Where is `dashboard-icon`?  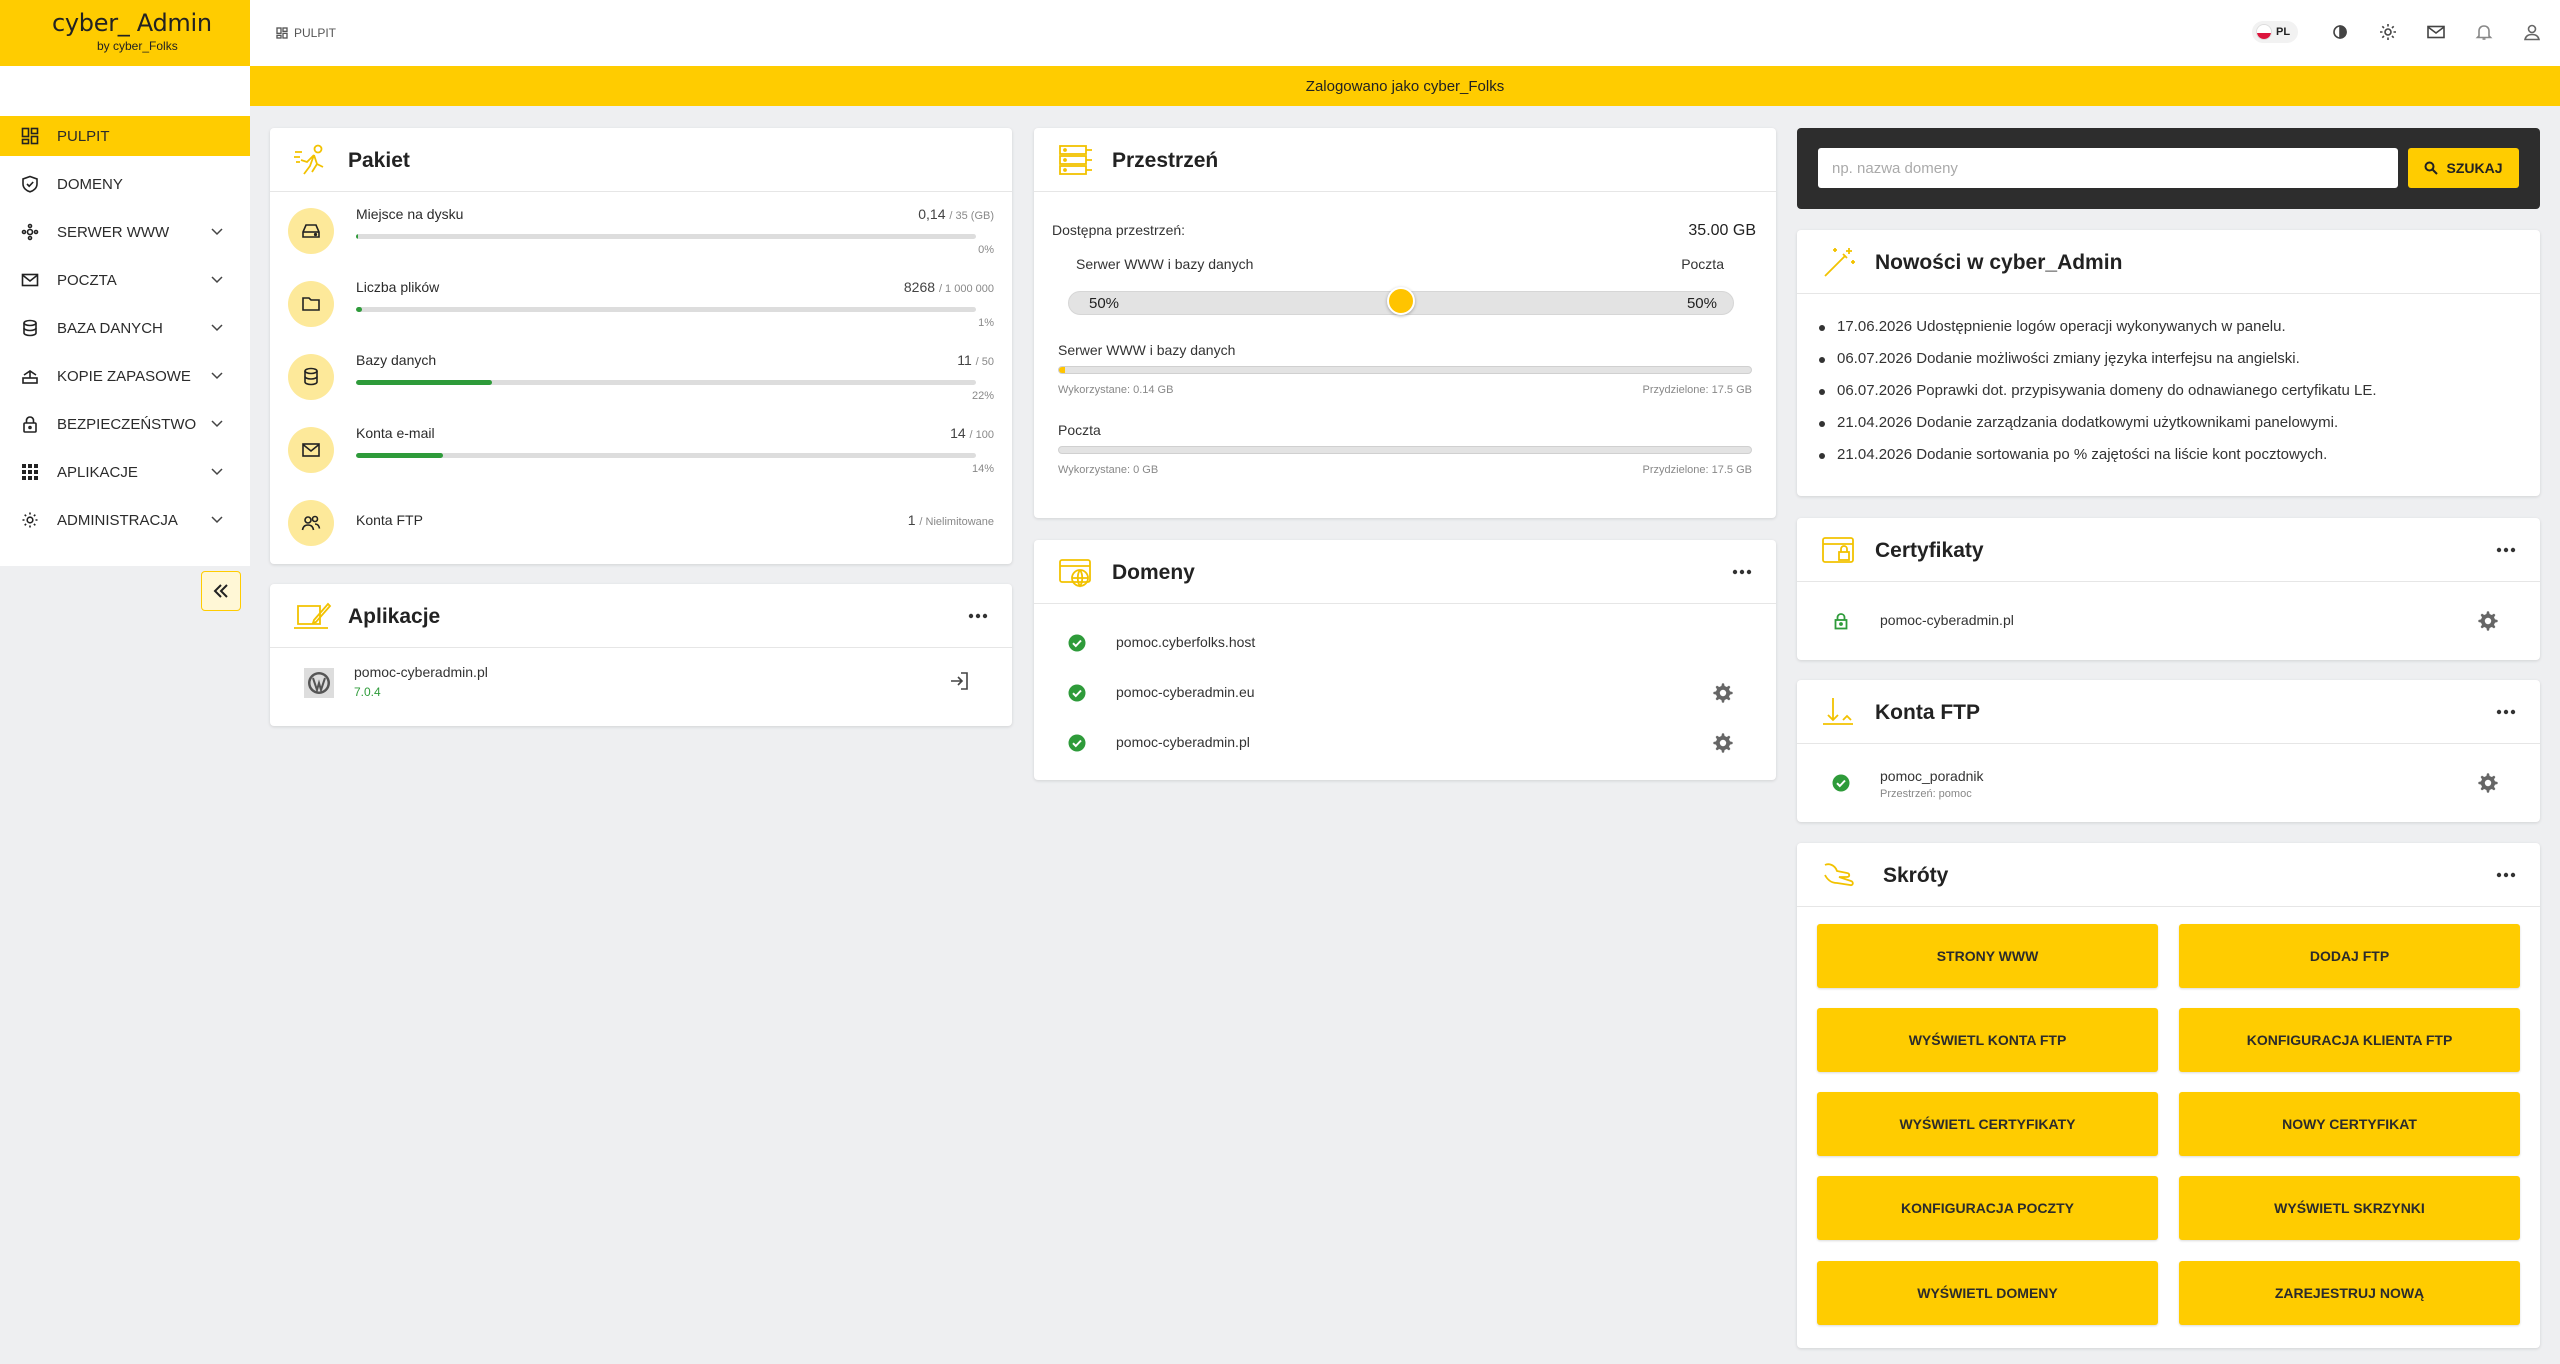 dashboard-icon is located at coordinates (30, 136).